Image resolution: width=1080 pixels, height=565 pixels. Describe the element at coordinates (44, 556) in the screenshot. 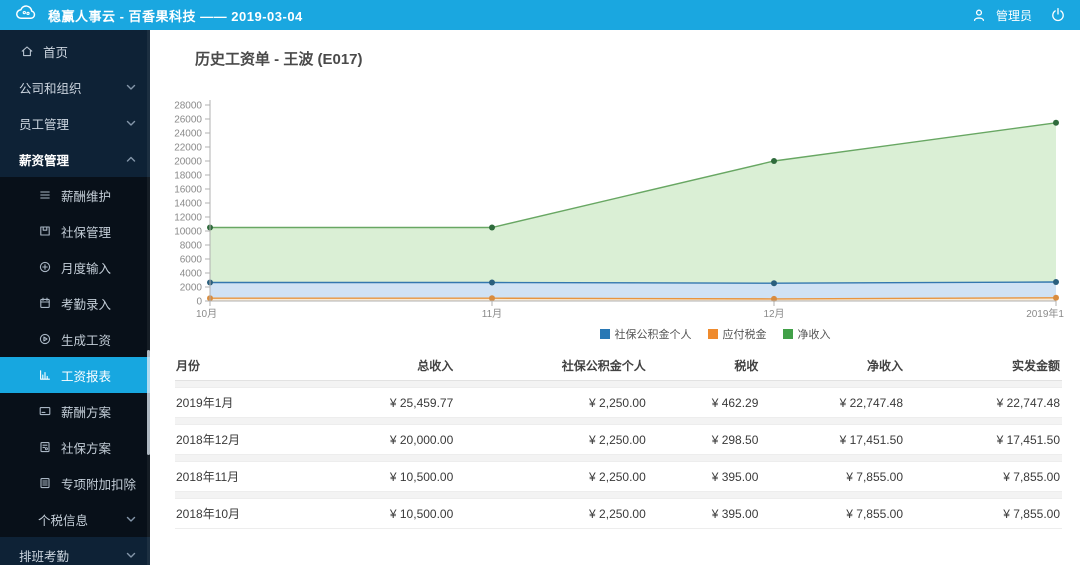

I see `sidebar-item-label: 排班考勤` at that location.